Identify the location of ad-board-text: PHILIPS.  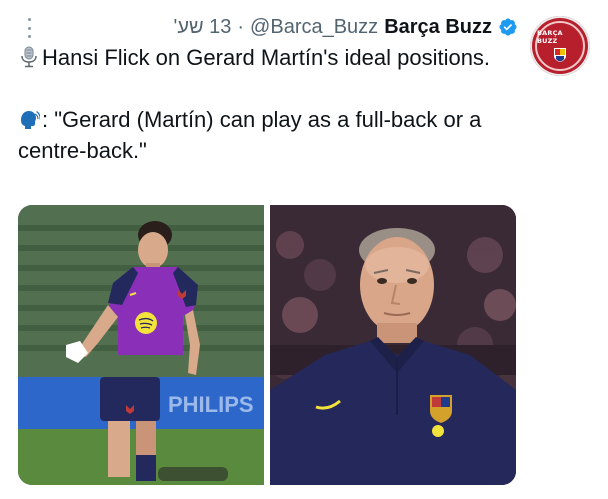
(211, 404).